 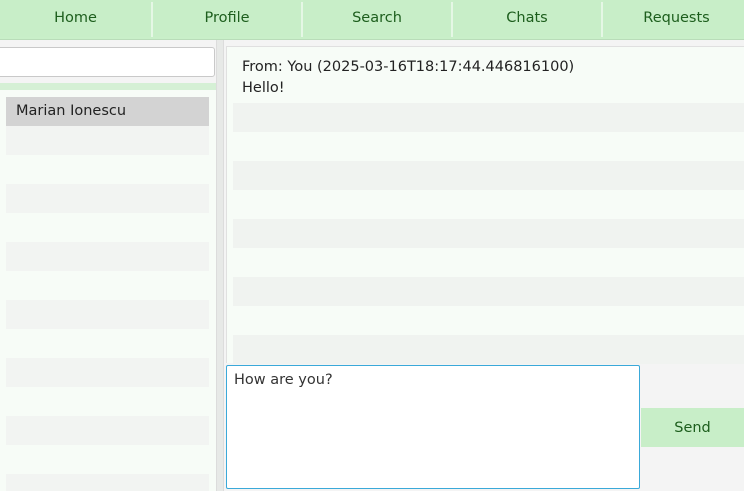 I want to click on tab-chats: Chats, so click(x=527, y=18).